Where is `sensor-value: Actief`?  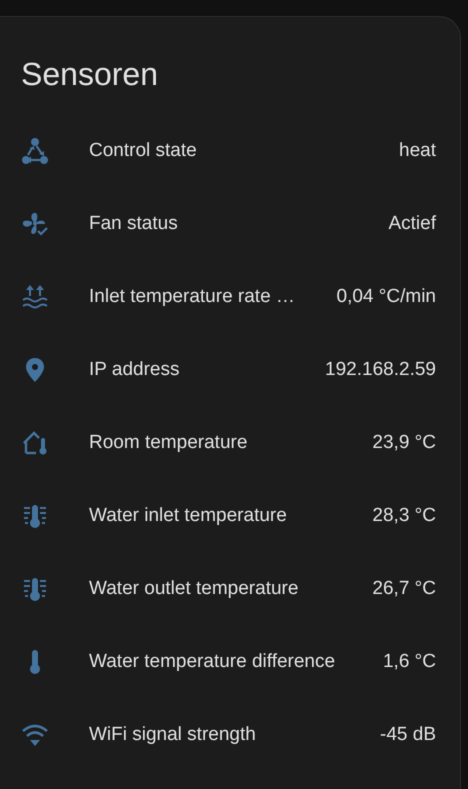 sensor-value: Actief is located at coordinates (412, 223).